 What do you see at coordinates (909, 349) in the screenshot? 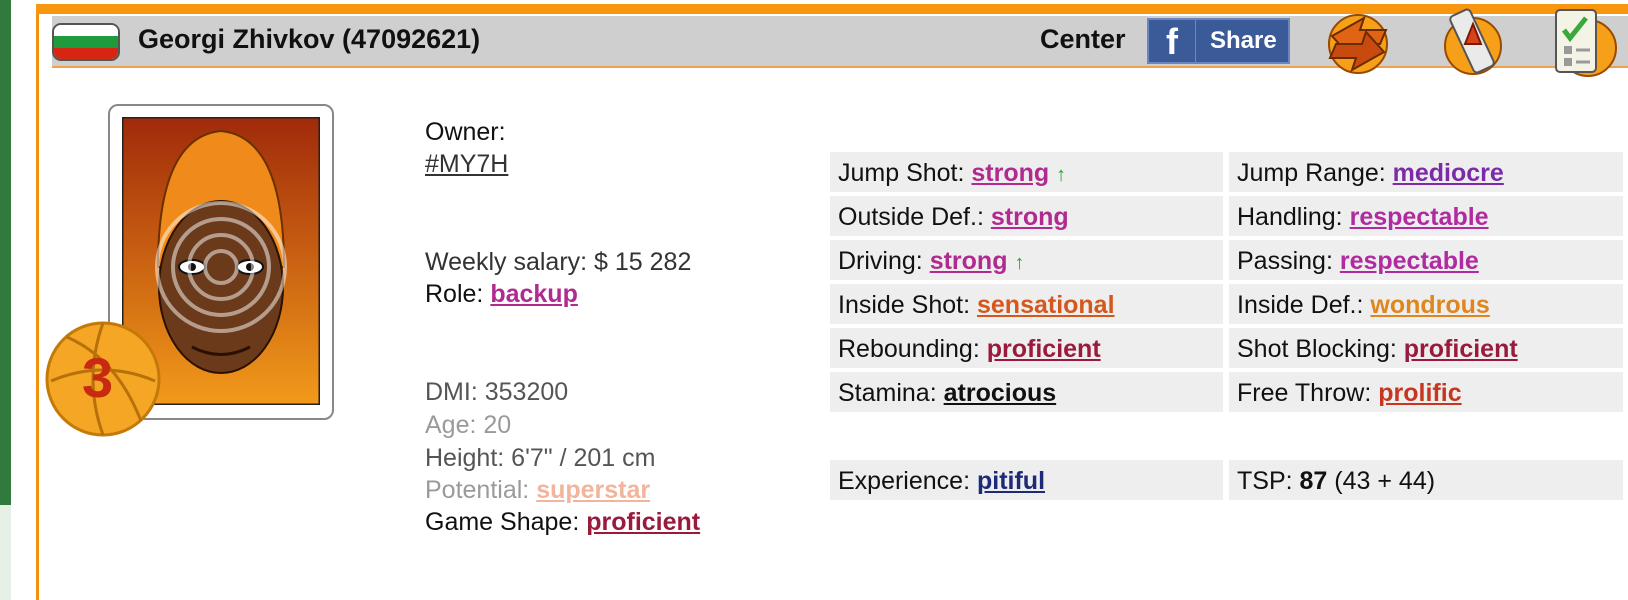
I see `skill-label: Rebounding:` at bounding box center [909, 349].